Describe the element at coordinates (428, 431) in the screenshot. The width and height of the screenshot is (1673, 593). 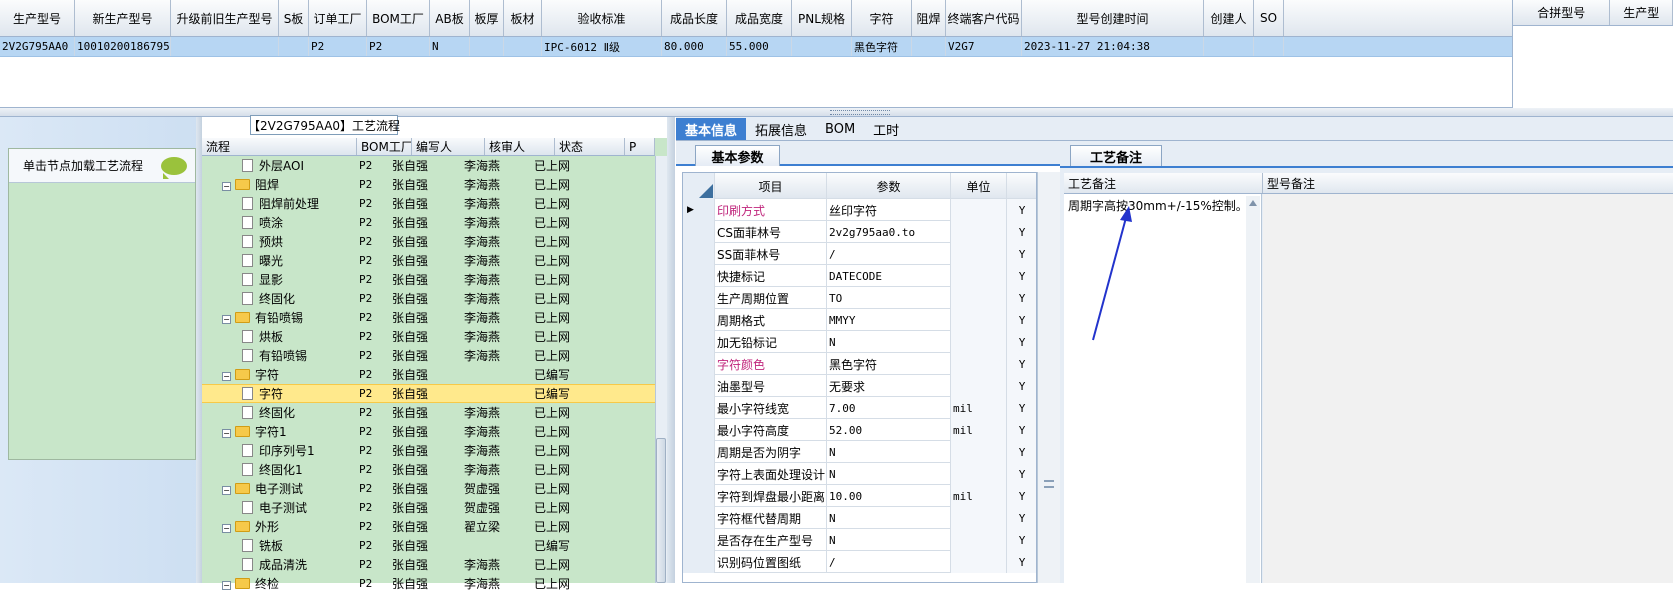
I see `tree-row: − 字符1 P2 张自强 李海燕 已上网` at that location.